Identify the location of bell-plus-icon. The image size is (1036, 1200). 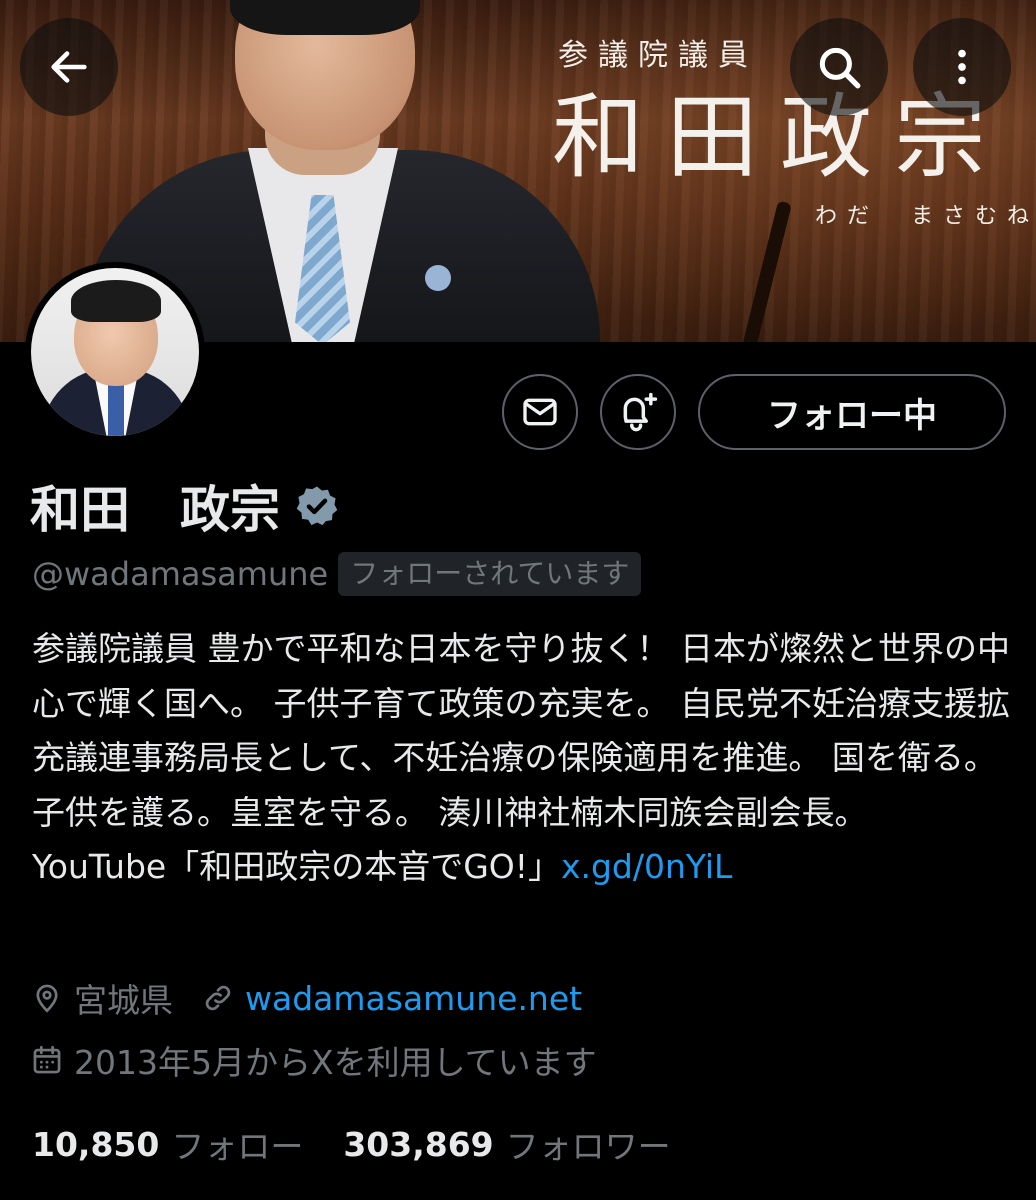
(640, 412).